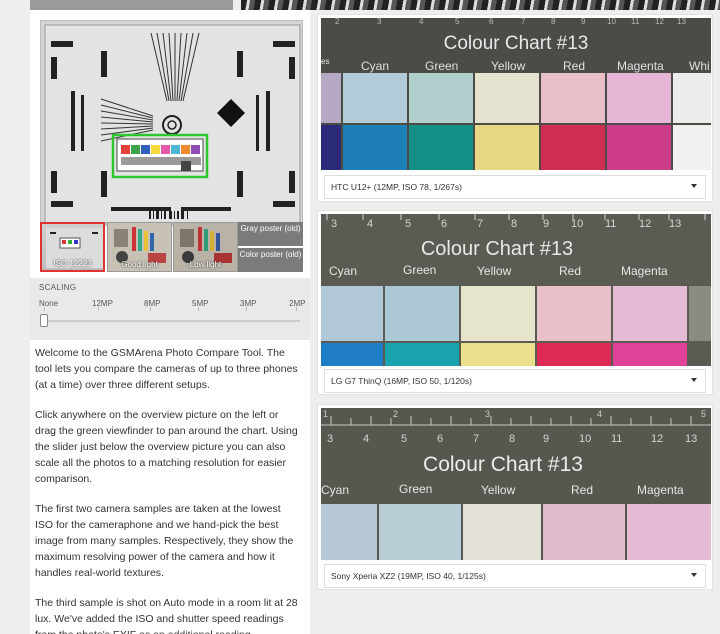  Describe the element at coordinates (58, 287) in the screenshot. I see `scaling-title: SCALING` at that location.